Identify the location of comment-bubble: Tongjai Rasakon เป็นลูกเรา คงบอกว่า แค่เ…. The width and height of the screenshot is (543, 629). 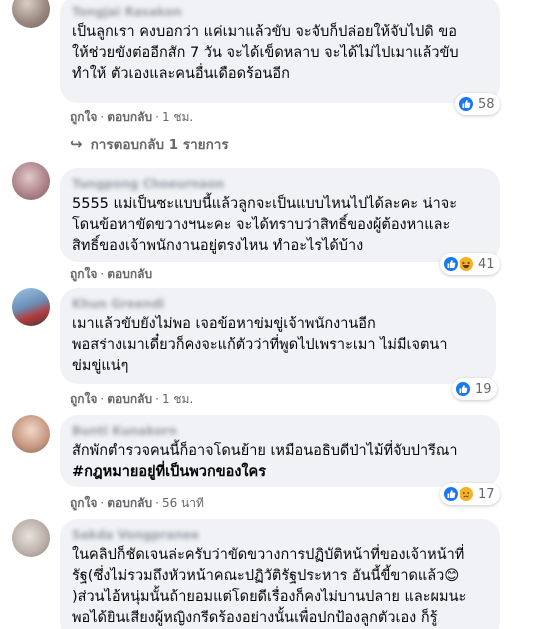
(280, 51).